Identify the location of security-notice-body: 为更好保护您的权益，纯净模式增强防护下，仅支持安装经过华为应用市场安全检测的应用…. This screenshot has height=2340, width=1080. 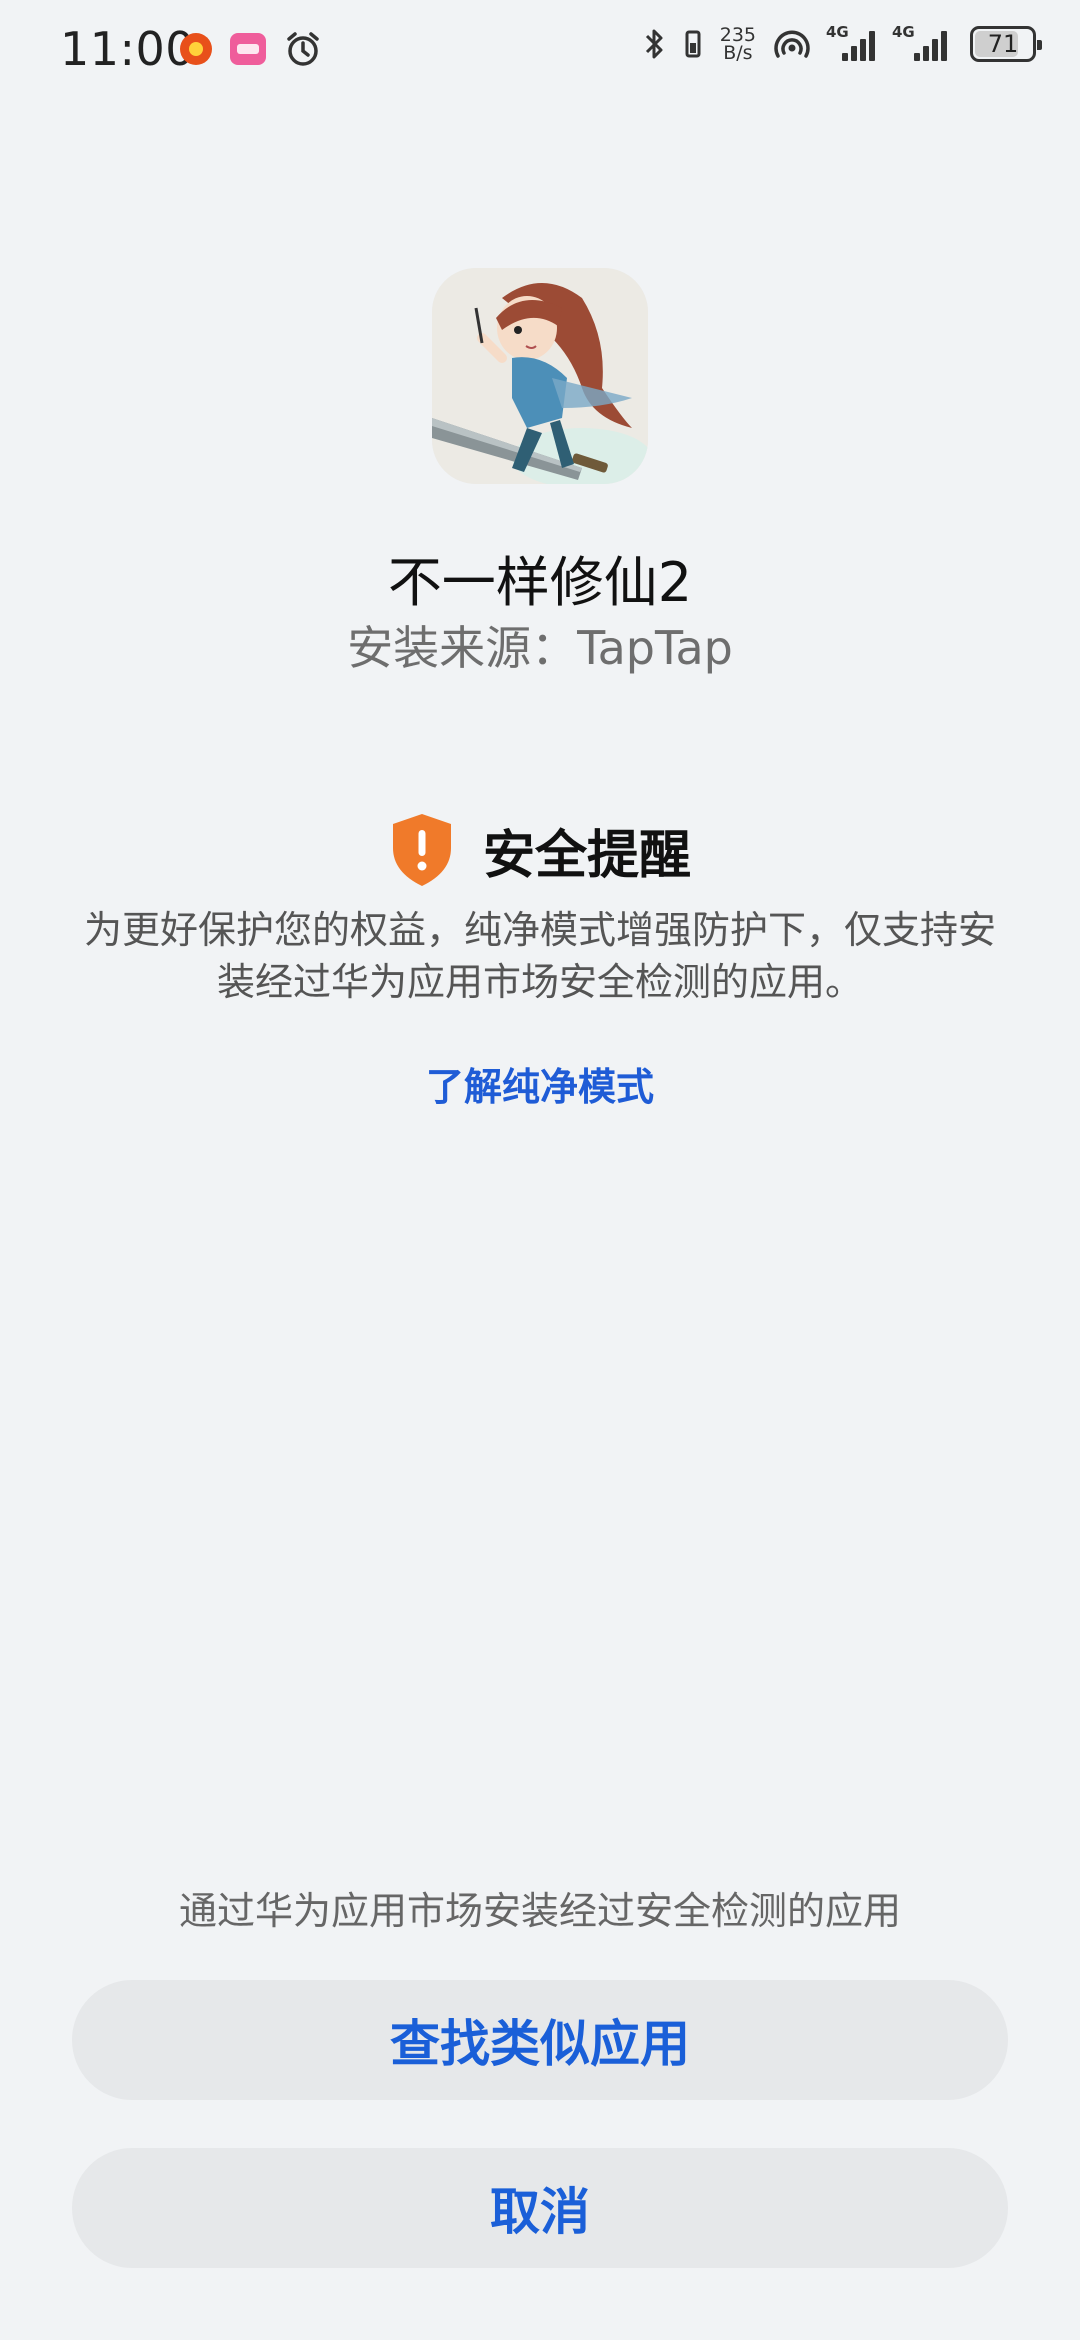
(539, 956).